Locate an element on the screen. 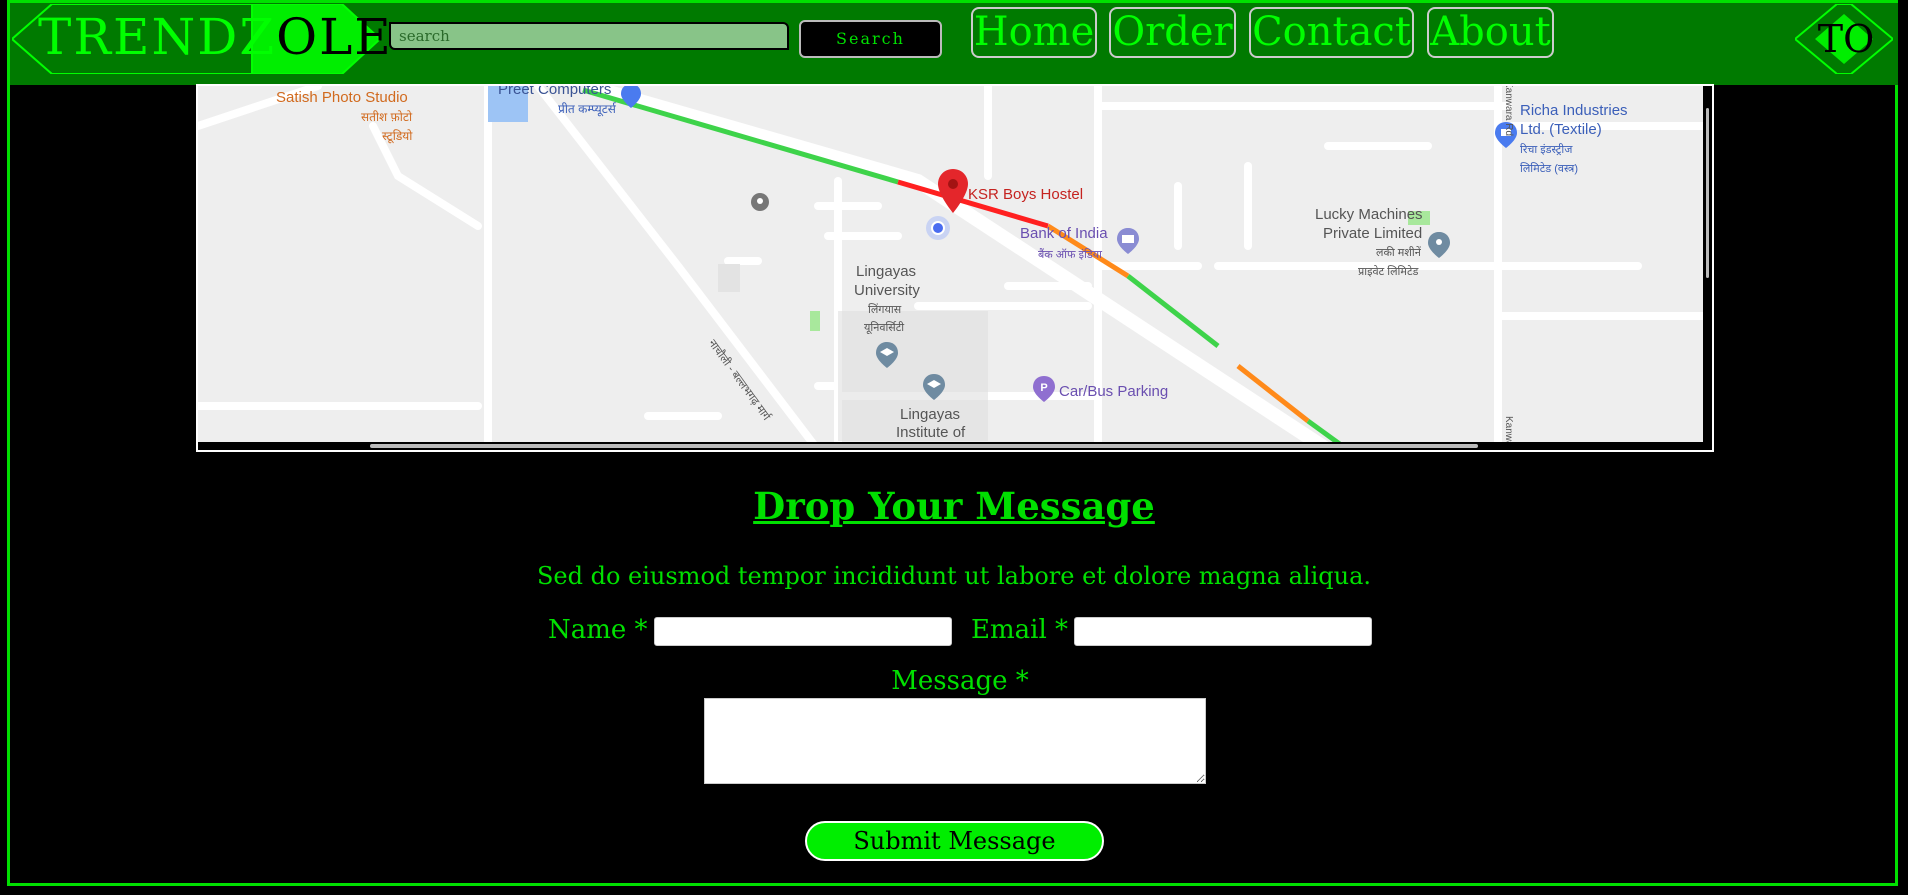 The width and height of the screenshot is (1908, 895). lucky-machines-icon is located at coordinates (1439, 245).